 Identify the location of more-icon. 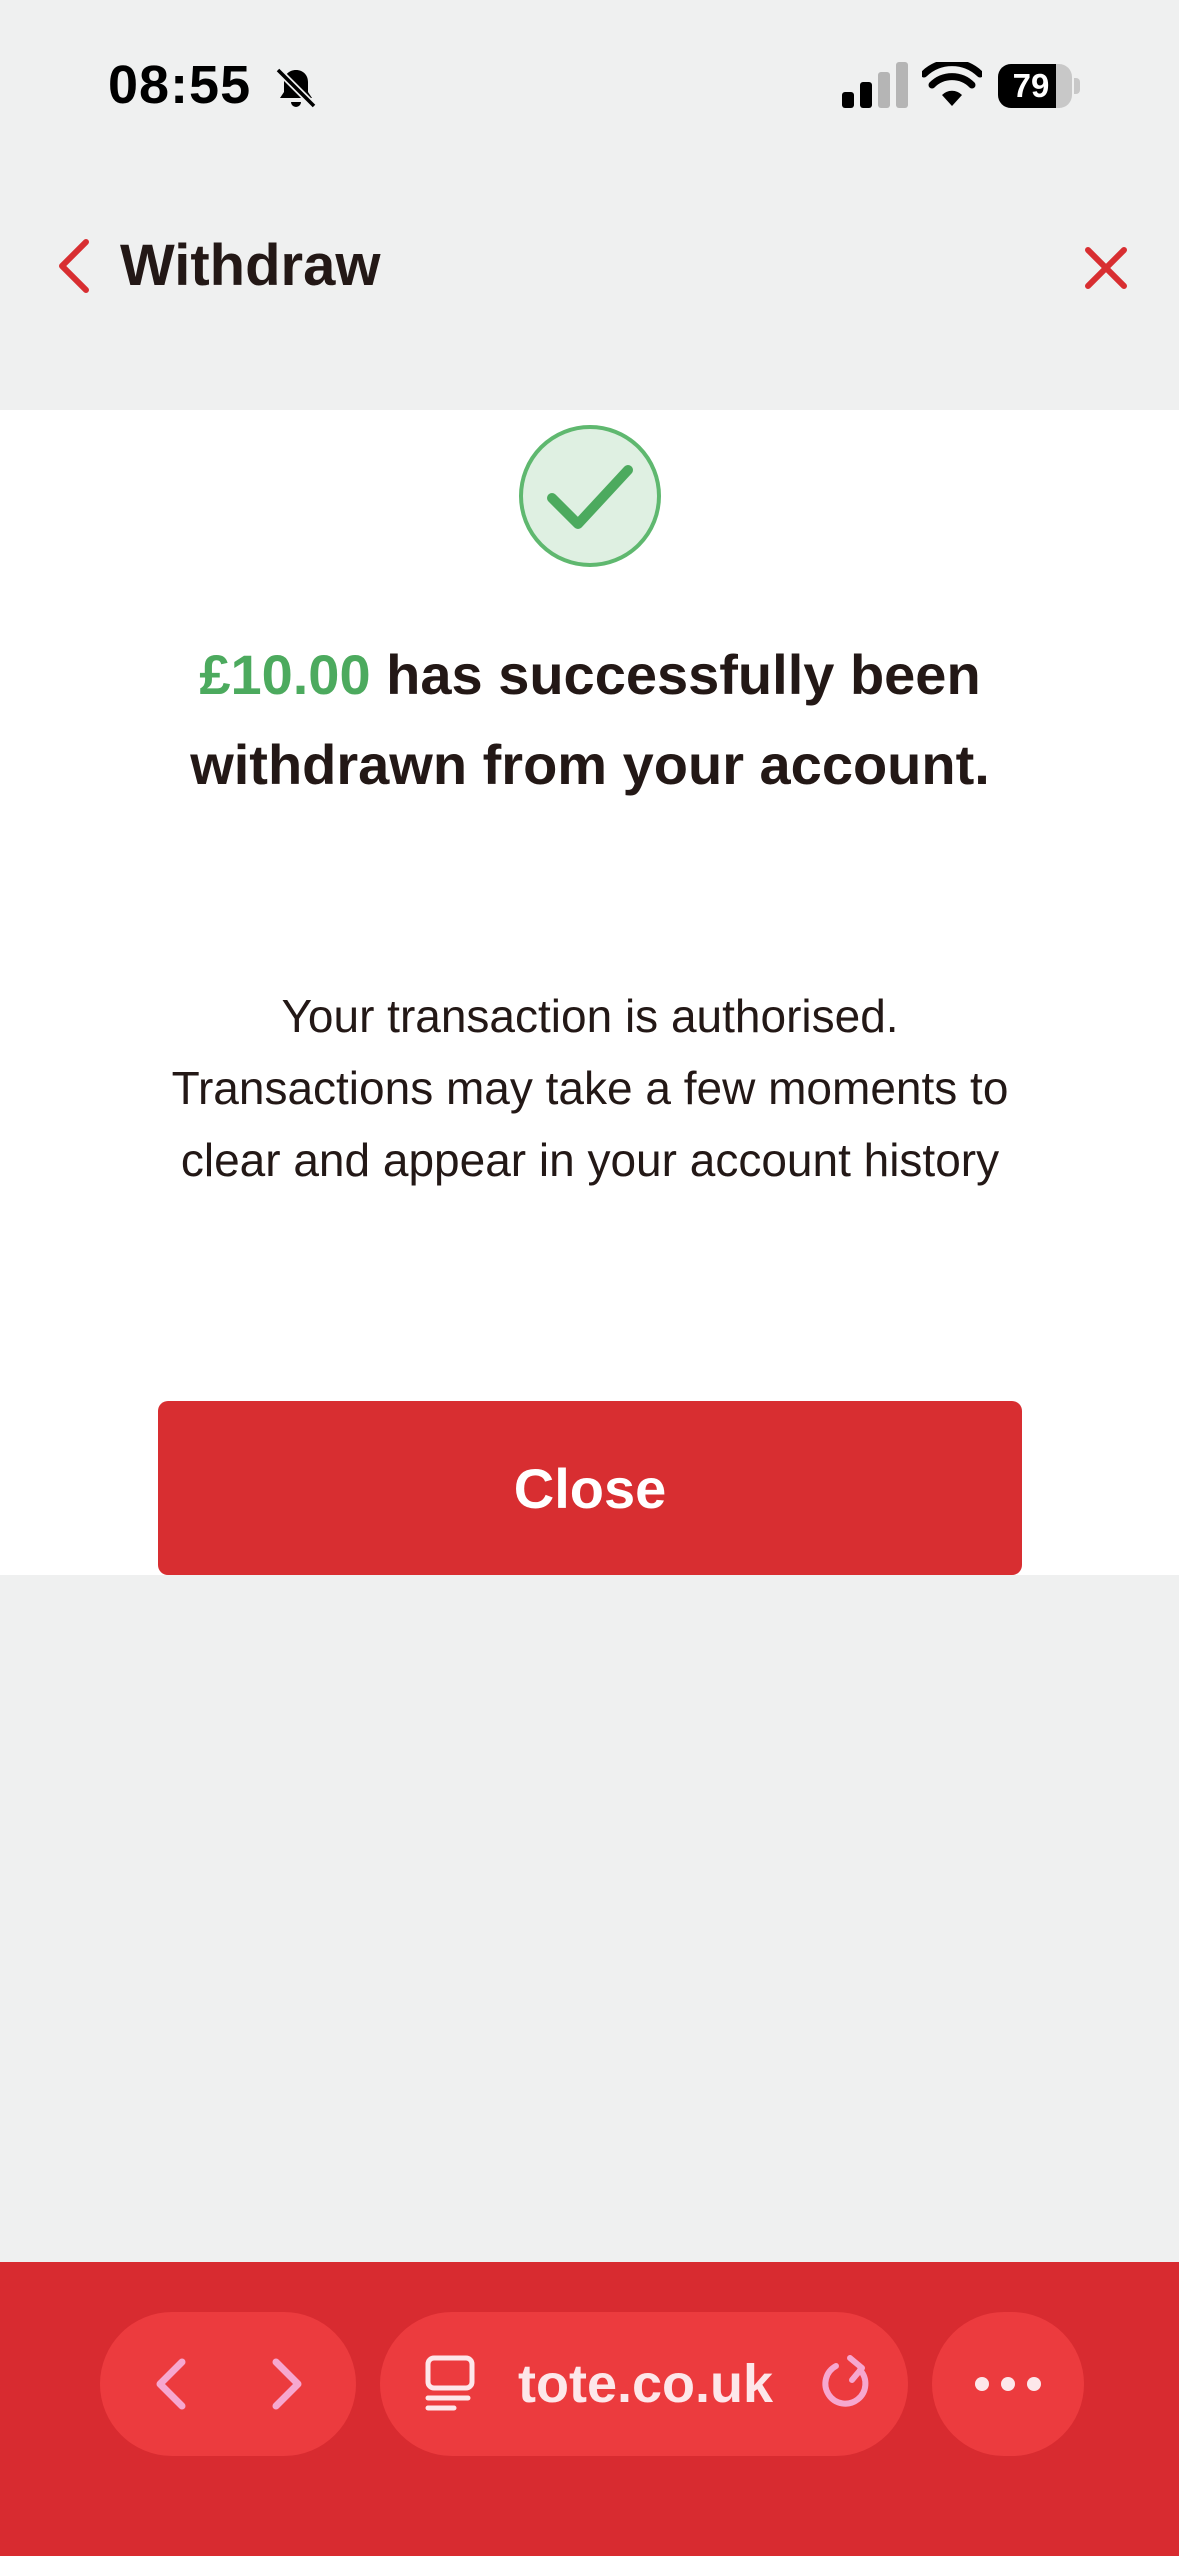
(1008, 2384).